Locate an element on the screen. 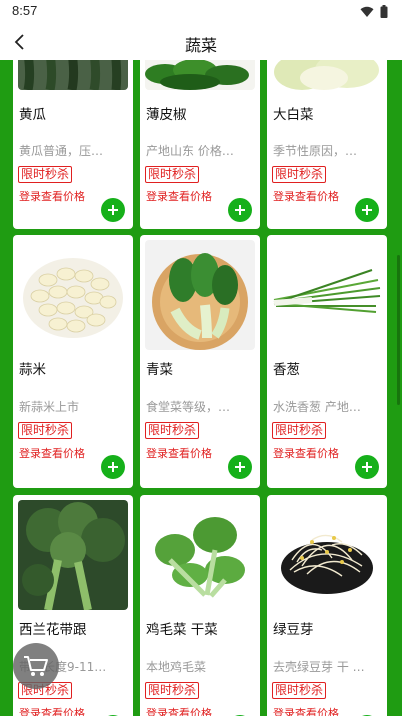  product-card: 黄瓜 黄瓜普通，压… 限时秒杀 登录查看价格 is located at coordinates (73, 144).